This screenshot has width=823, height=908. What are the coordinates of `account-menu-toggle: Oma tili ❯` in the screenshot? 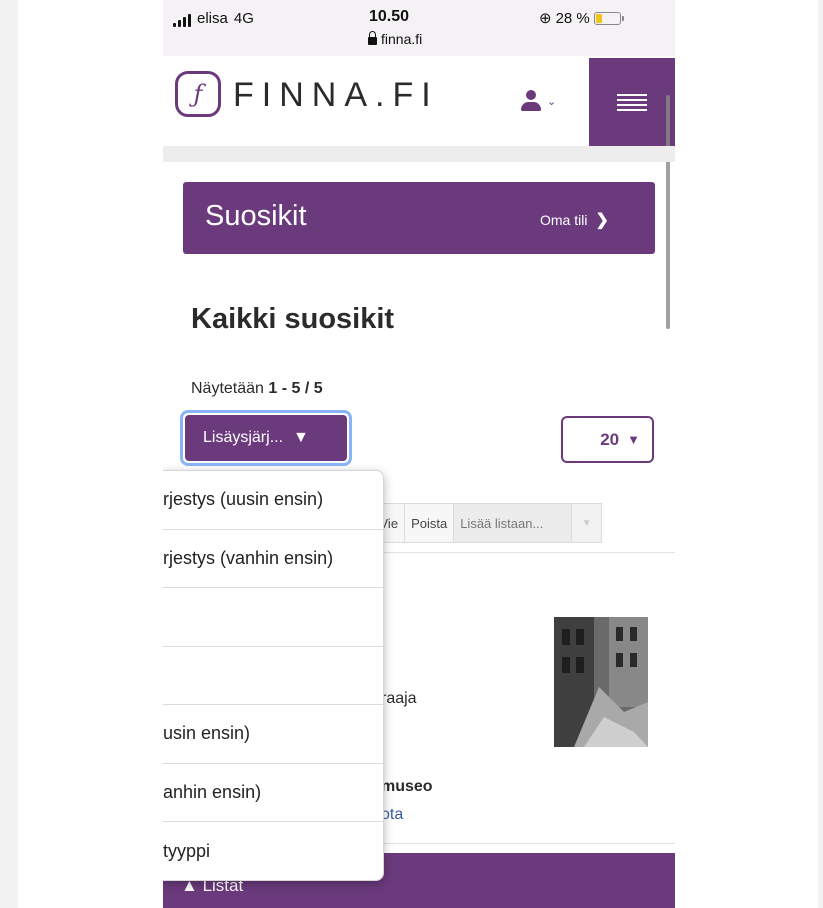 It's located at (574, 220).